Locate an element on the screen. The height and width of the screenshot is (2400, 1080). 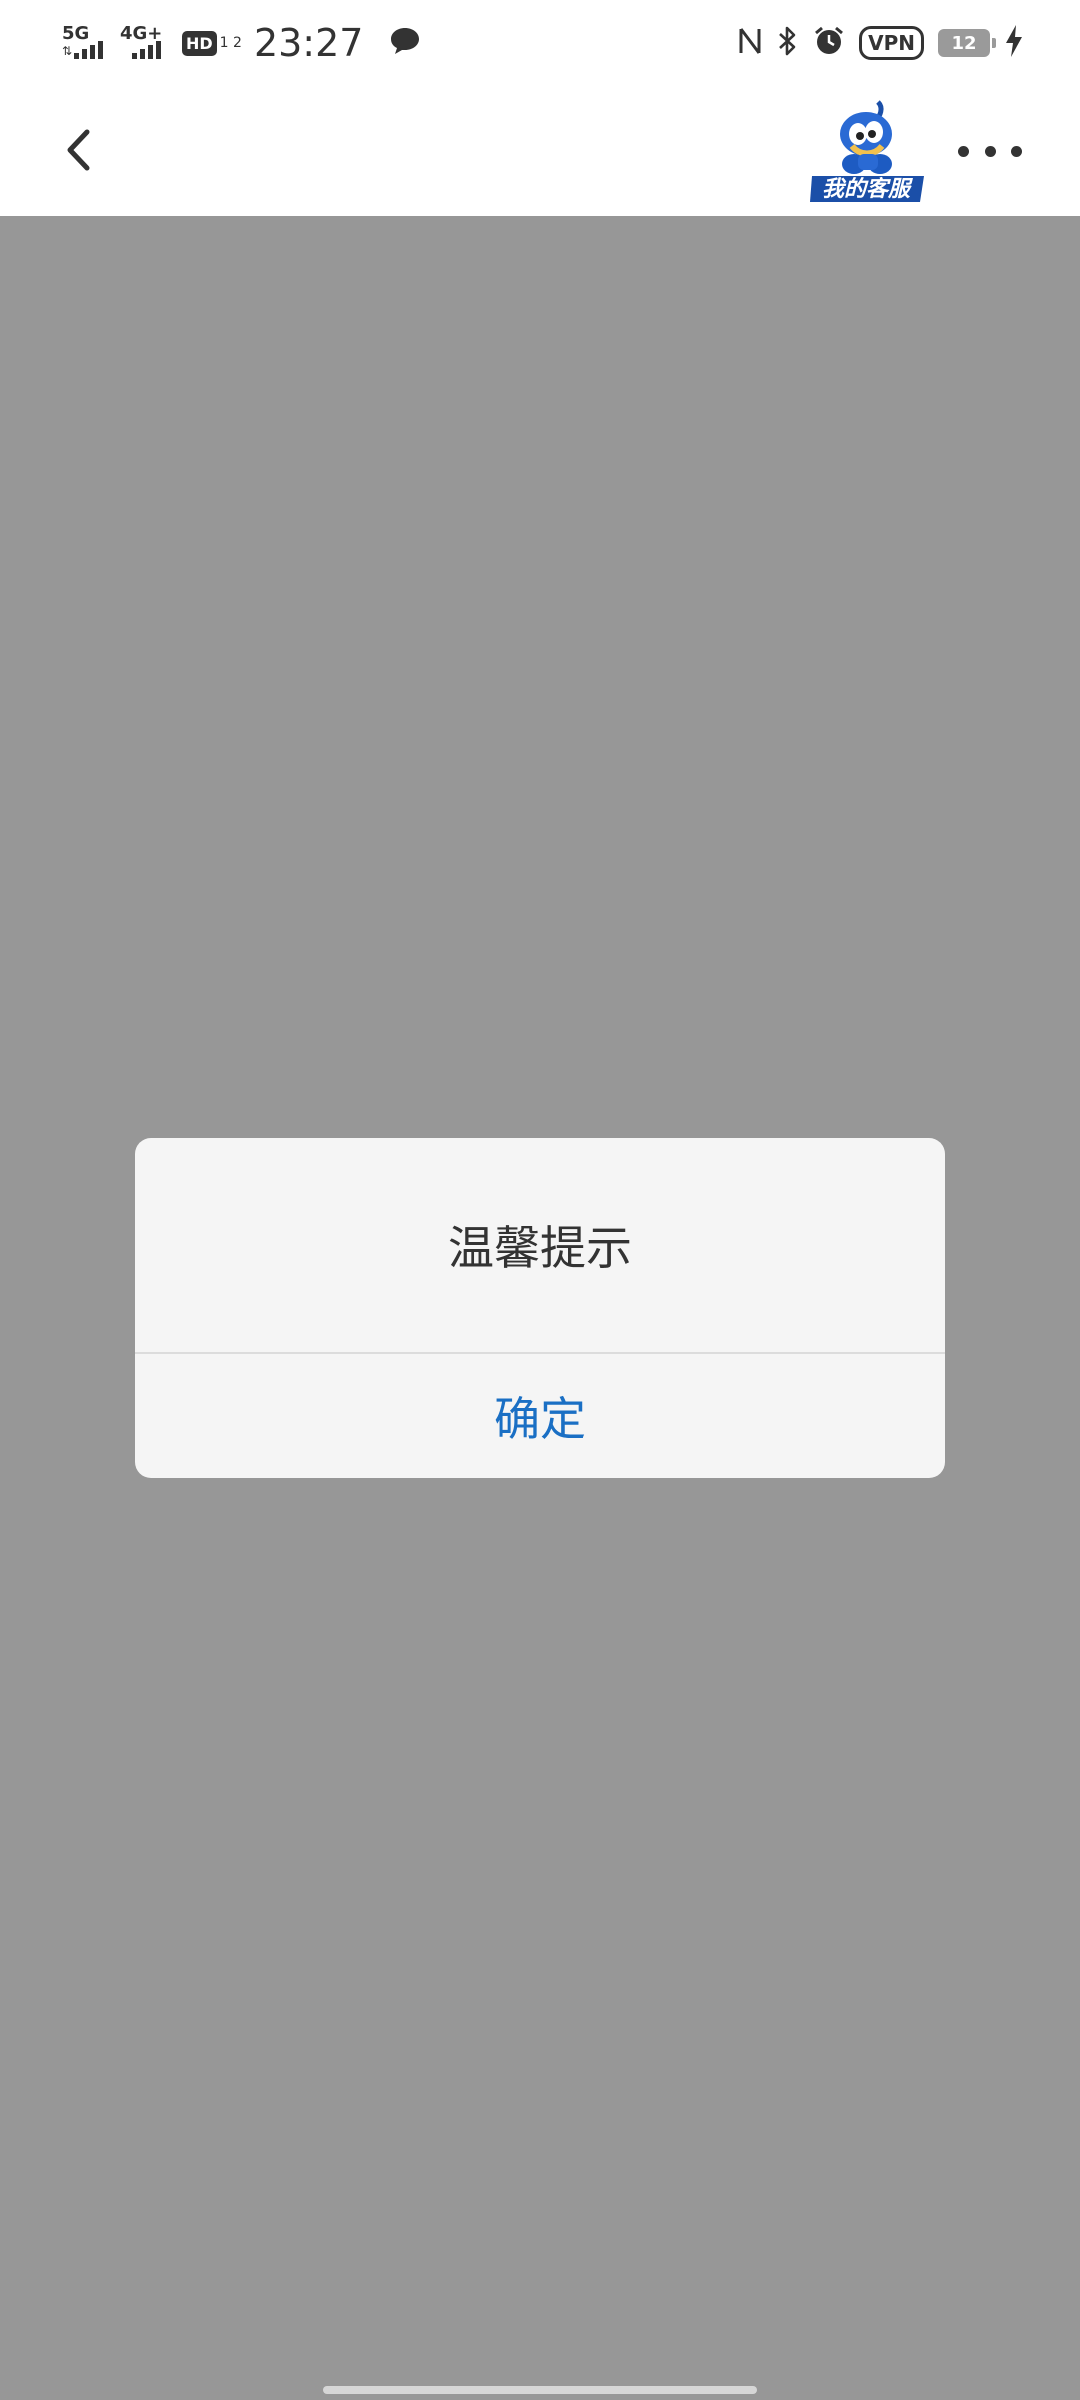
more-options-button is located at coordinates (990, 151).